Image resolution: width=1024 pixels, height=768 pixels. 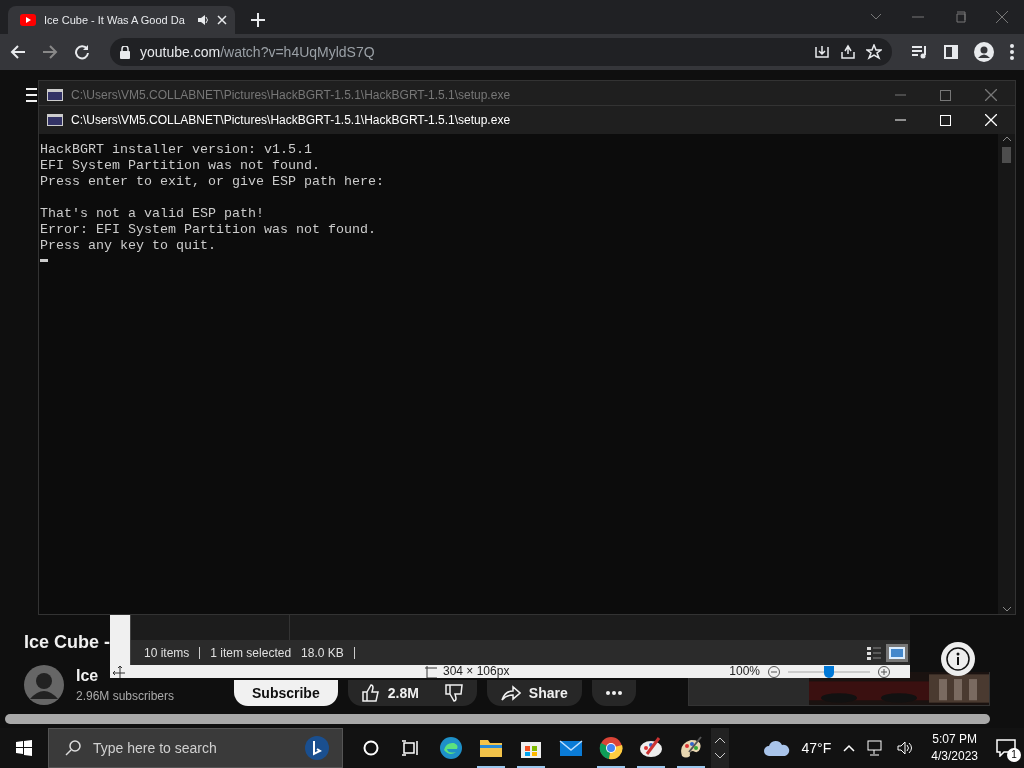 I want to click on zoom-text: 100%, so click(x=744, y=671).